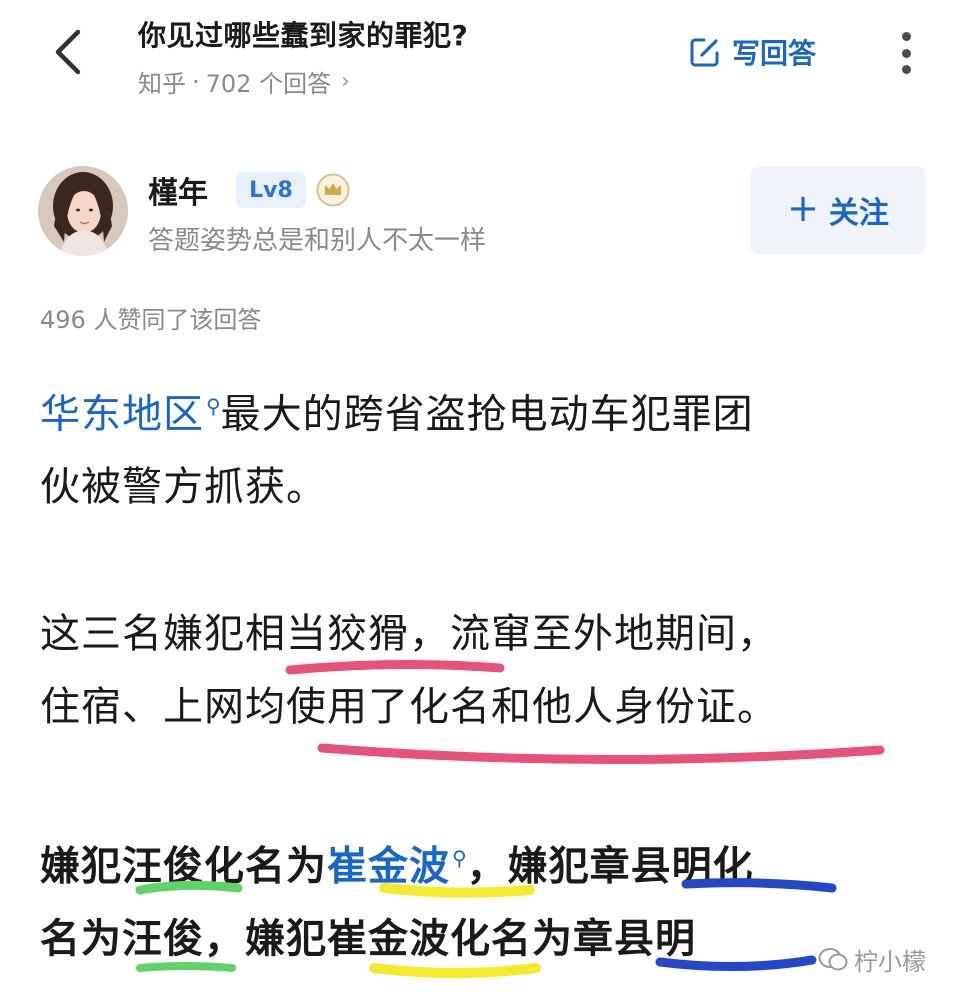 The image size is (964, 1000). I want to click on question-title: 你见过哪些蠢到家的罪犯?, so click(303, 34).